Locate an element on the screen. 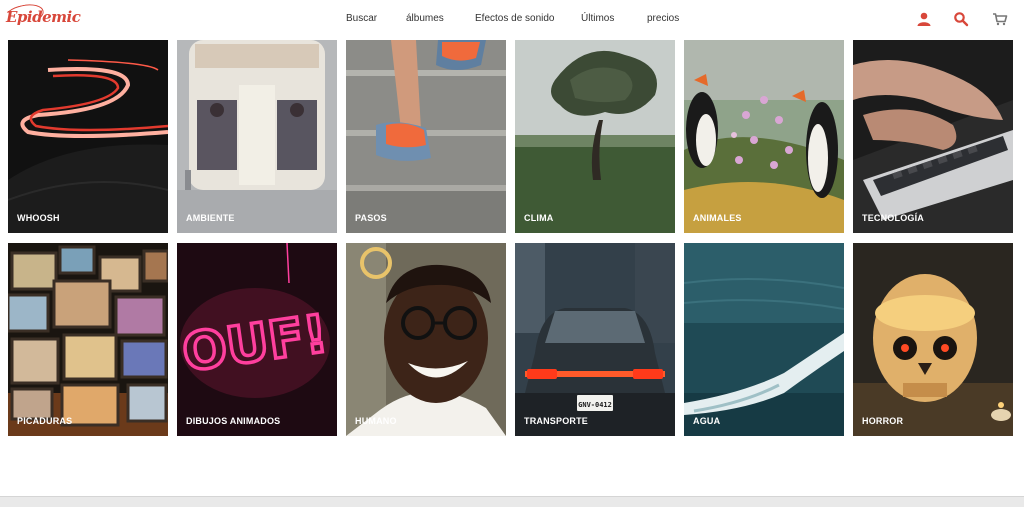 This screenshot has height=507, width=1024. nav-link-pricing: precios is located at coordinates (663, 18).